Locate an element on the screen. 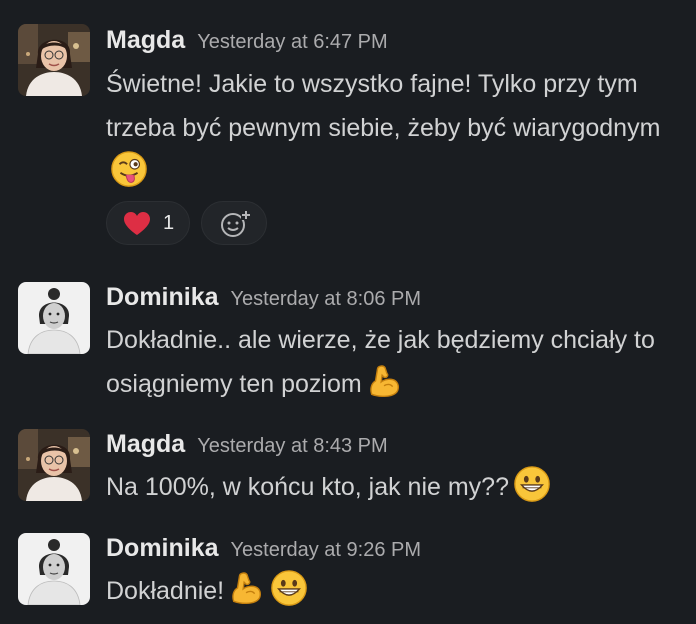 The height and width of the screenshot is (624, 696). heart-icon is located at coordinates (137, 223).